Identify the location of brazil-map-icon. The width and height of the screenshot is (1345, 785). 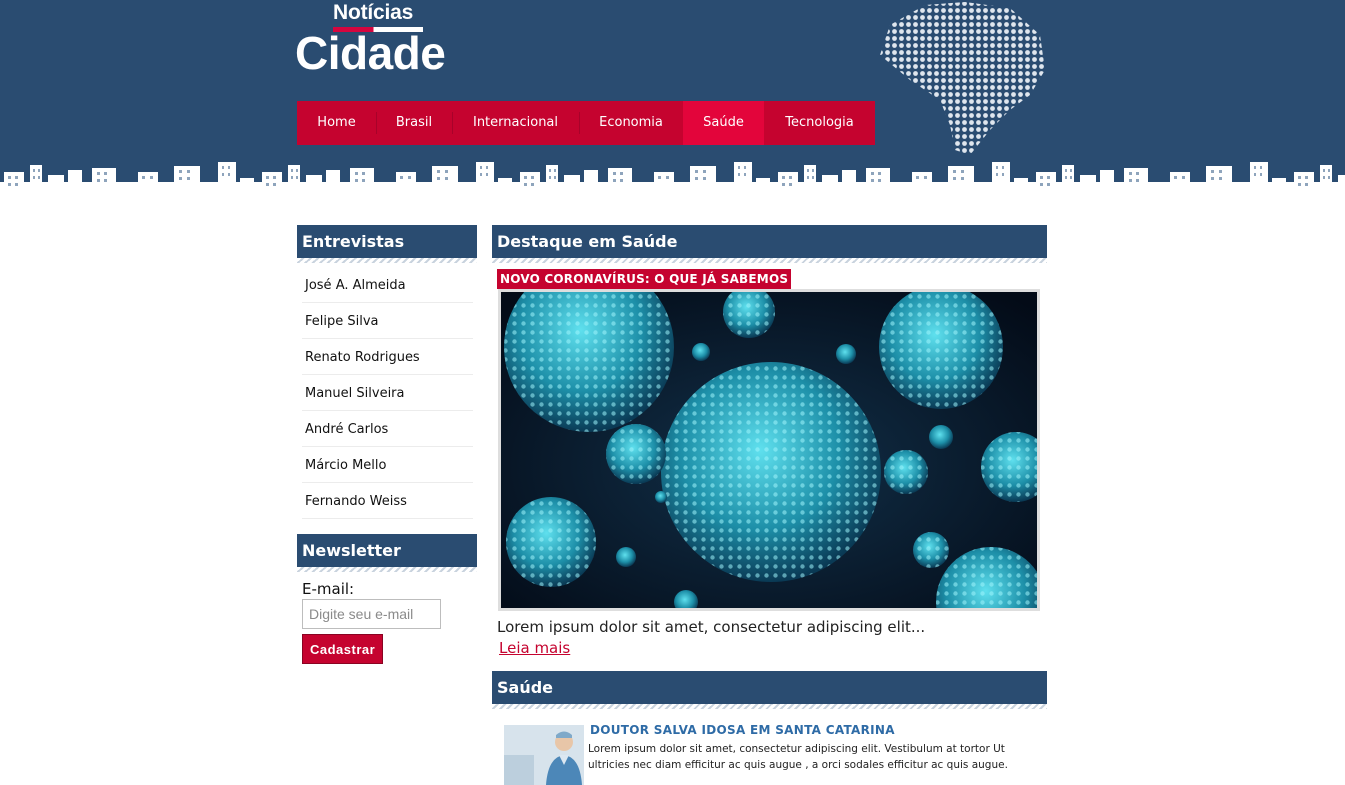
(962, 78).